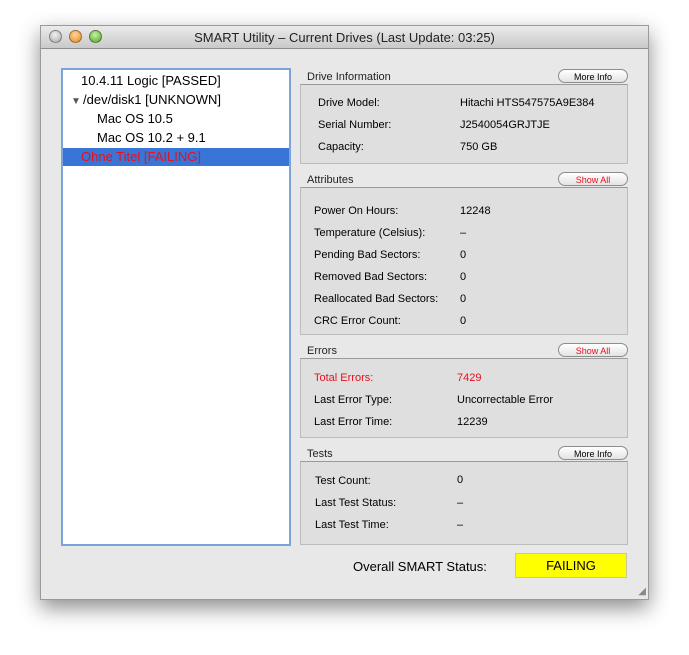 Image resolution: width=689 pixels, height=655 pixels. I want to click on power-on-hours-value: 12248, so click(475, 211).